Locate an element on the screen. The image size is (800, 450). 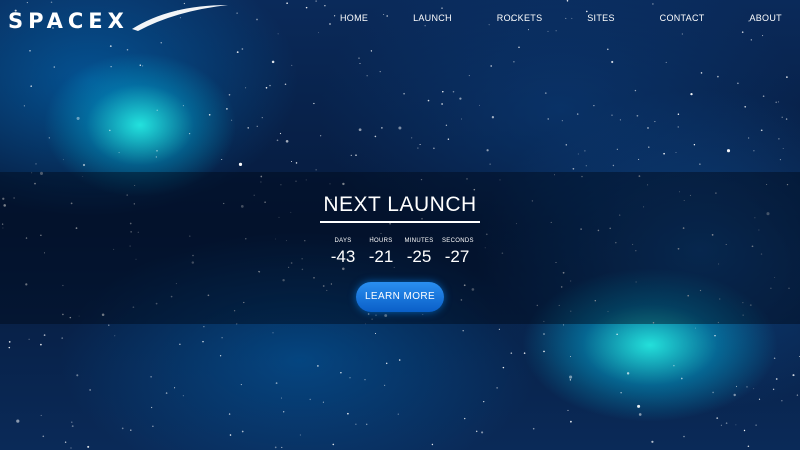
countdown-minutes: MINUTES -25 is located at coordinates (419, 252).